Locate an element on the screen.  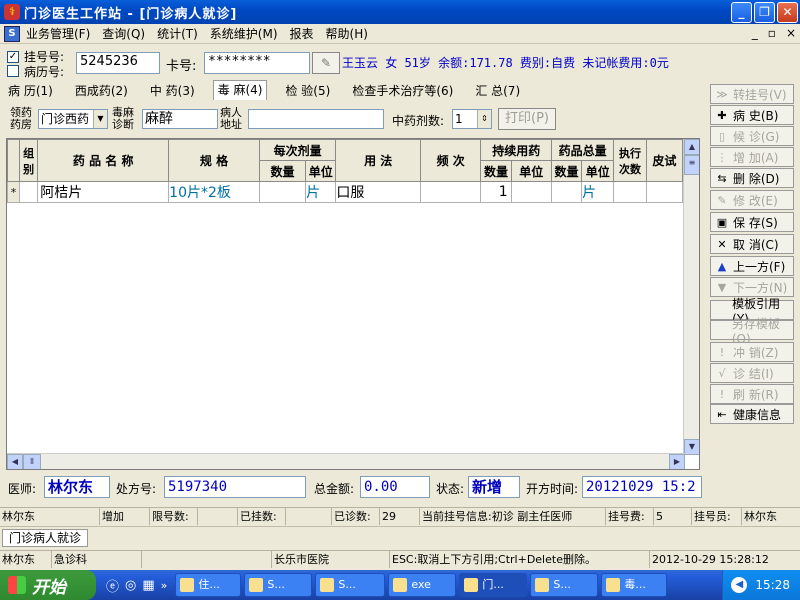
total-header: 药品总量 is located at coordinates (582, 150).